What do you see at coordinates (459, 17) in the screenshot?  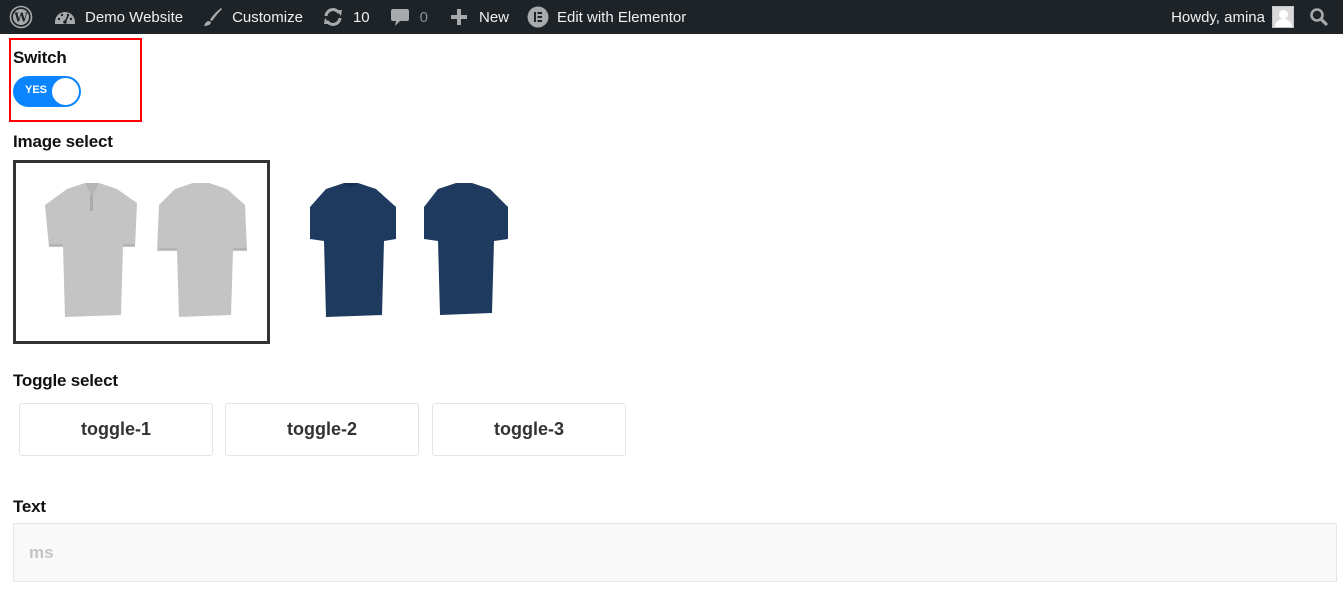 I see `plus-icon` at bounding box center [459, 17].